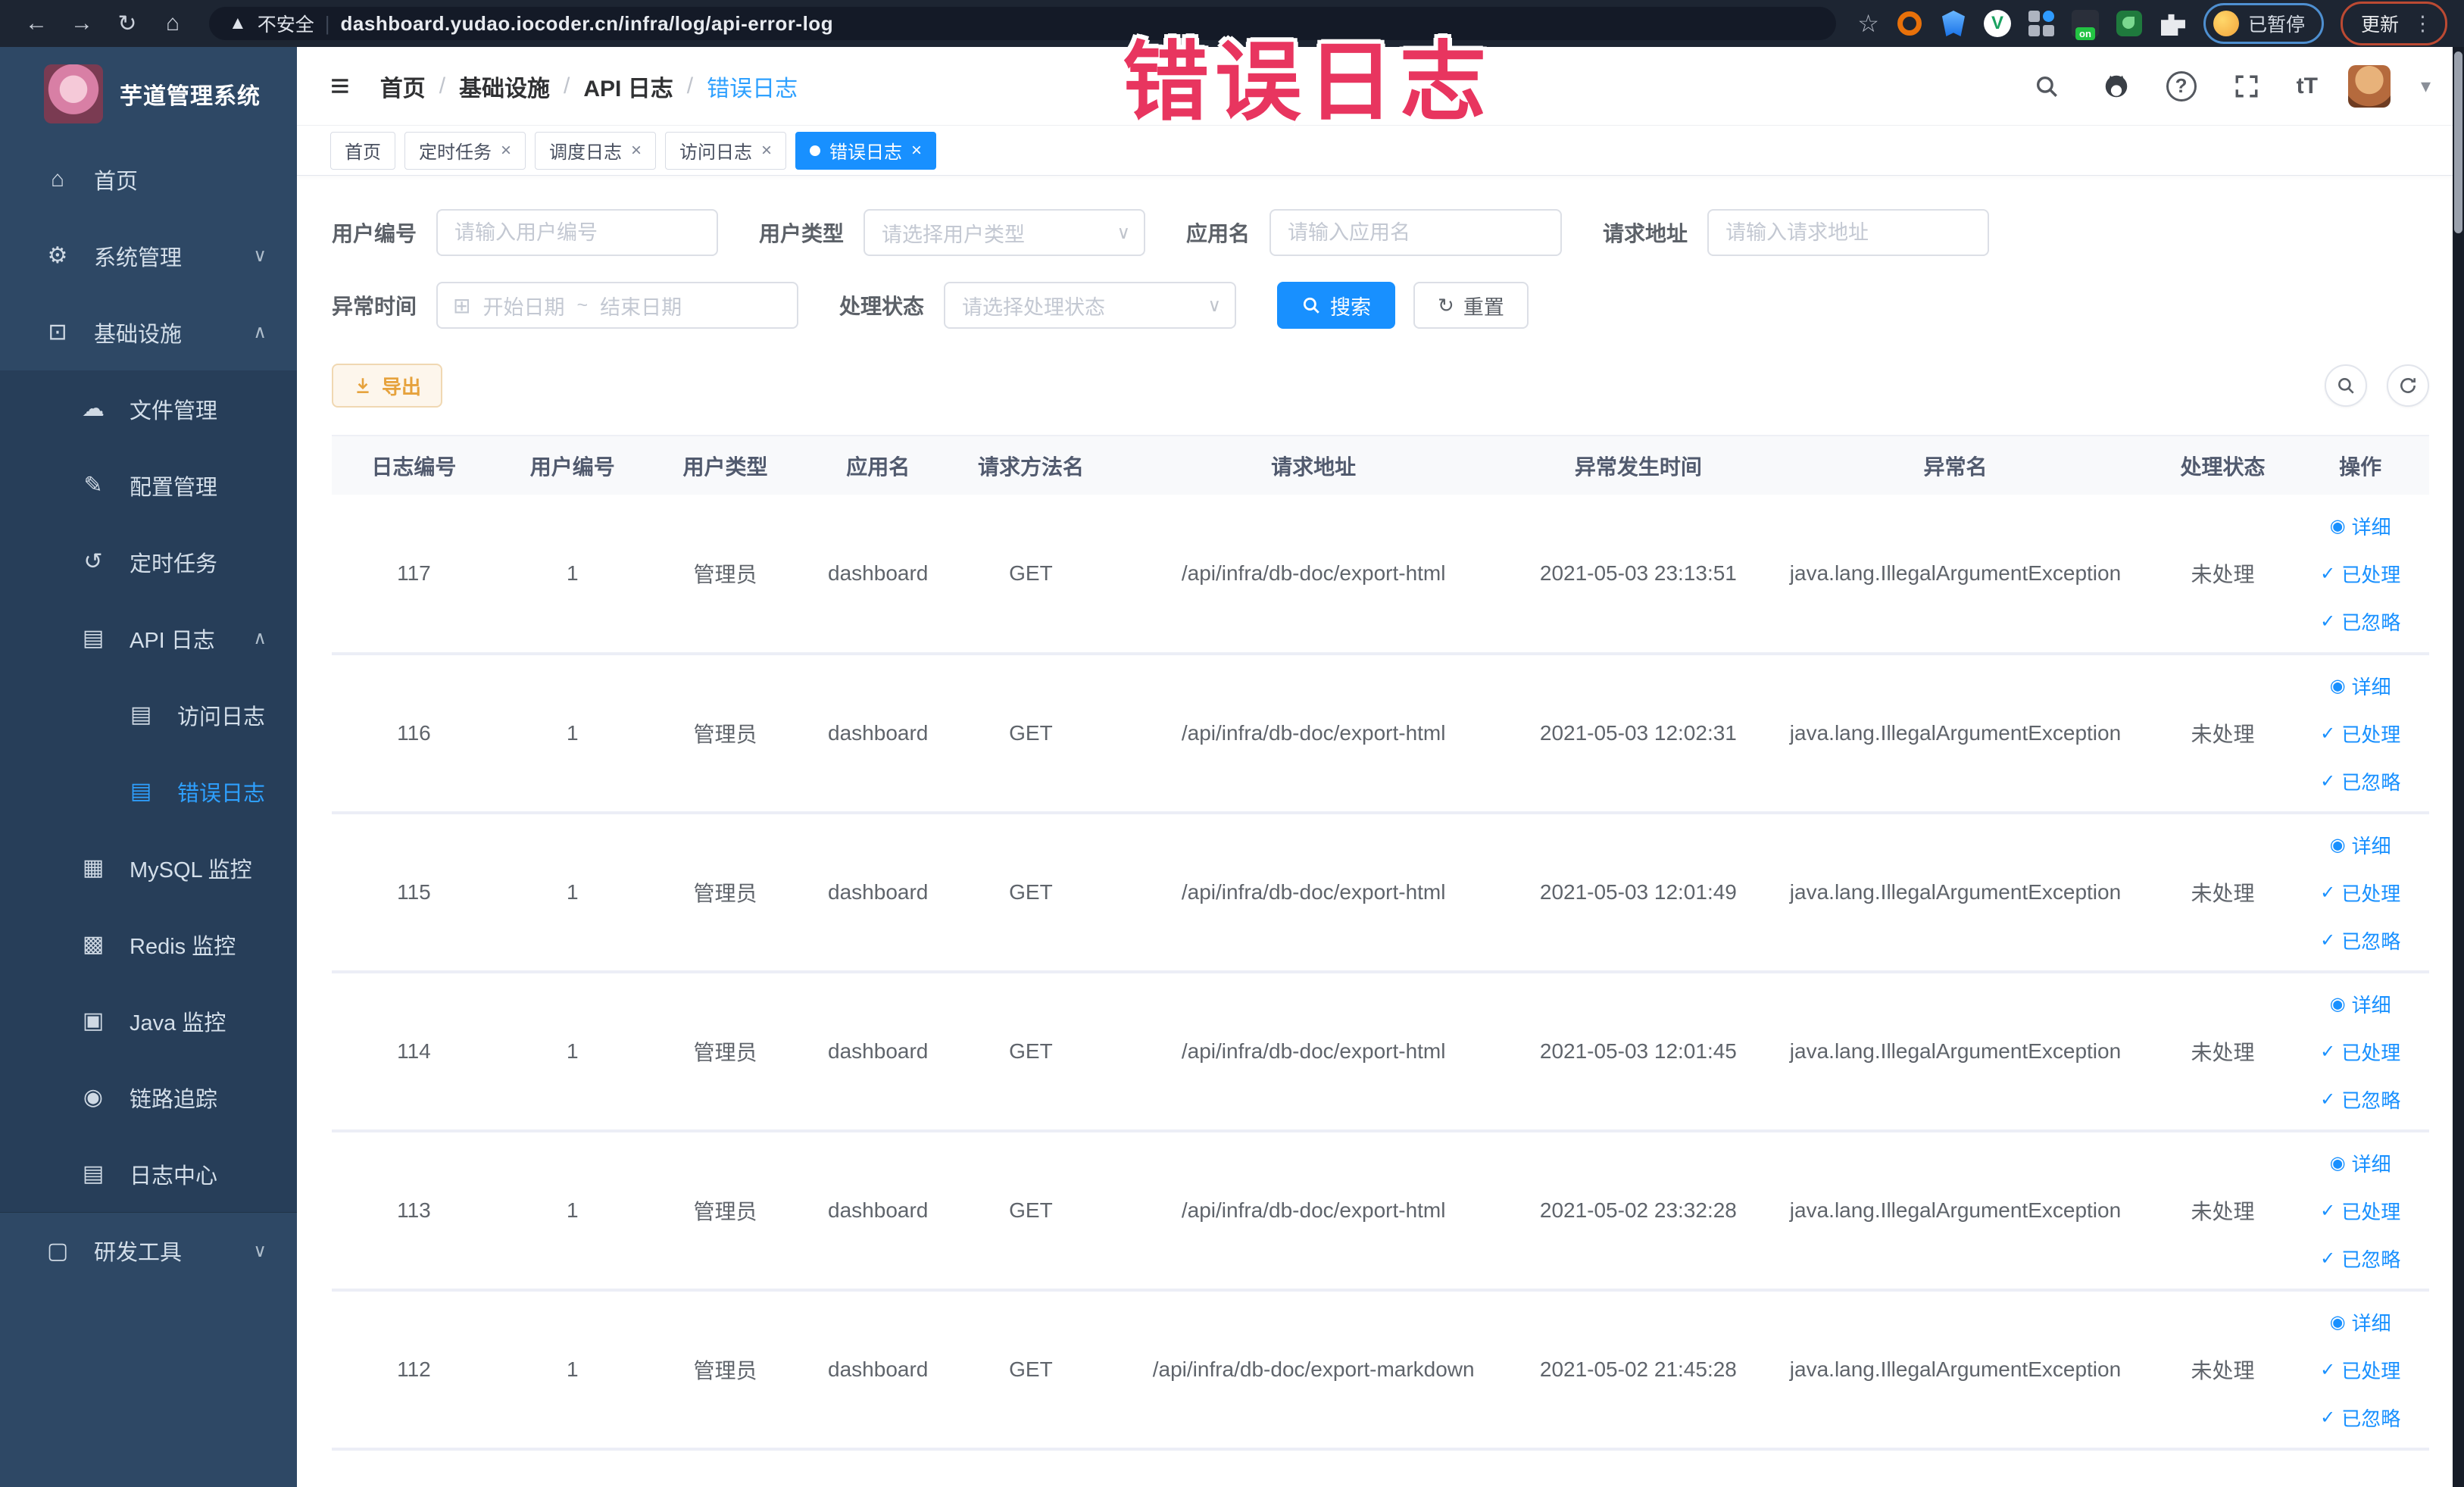 This screenshot has height=1487, width=2464. What do you see at coordinates (127, 23) in the screenshot?
I see `browser-reload-button: ↻` at bounding box center [127, 23].